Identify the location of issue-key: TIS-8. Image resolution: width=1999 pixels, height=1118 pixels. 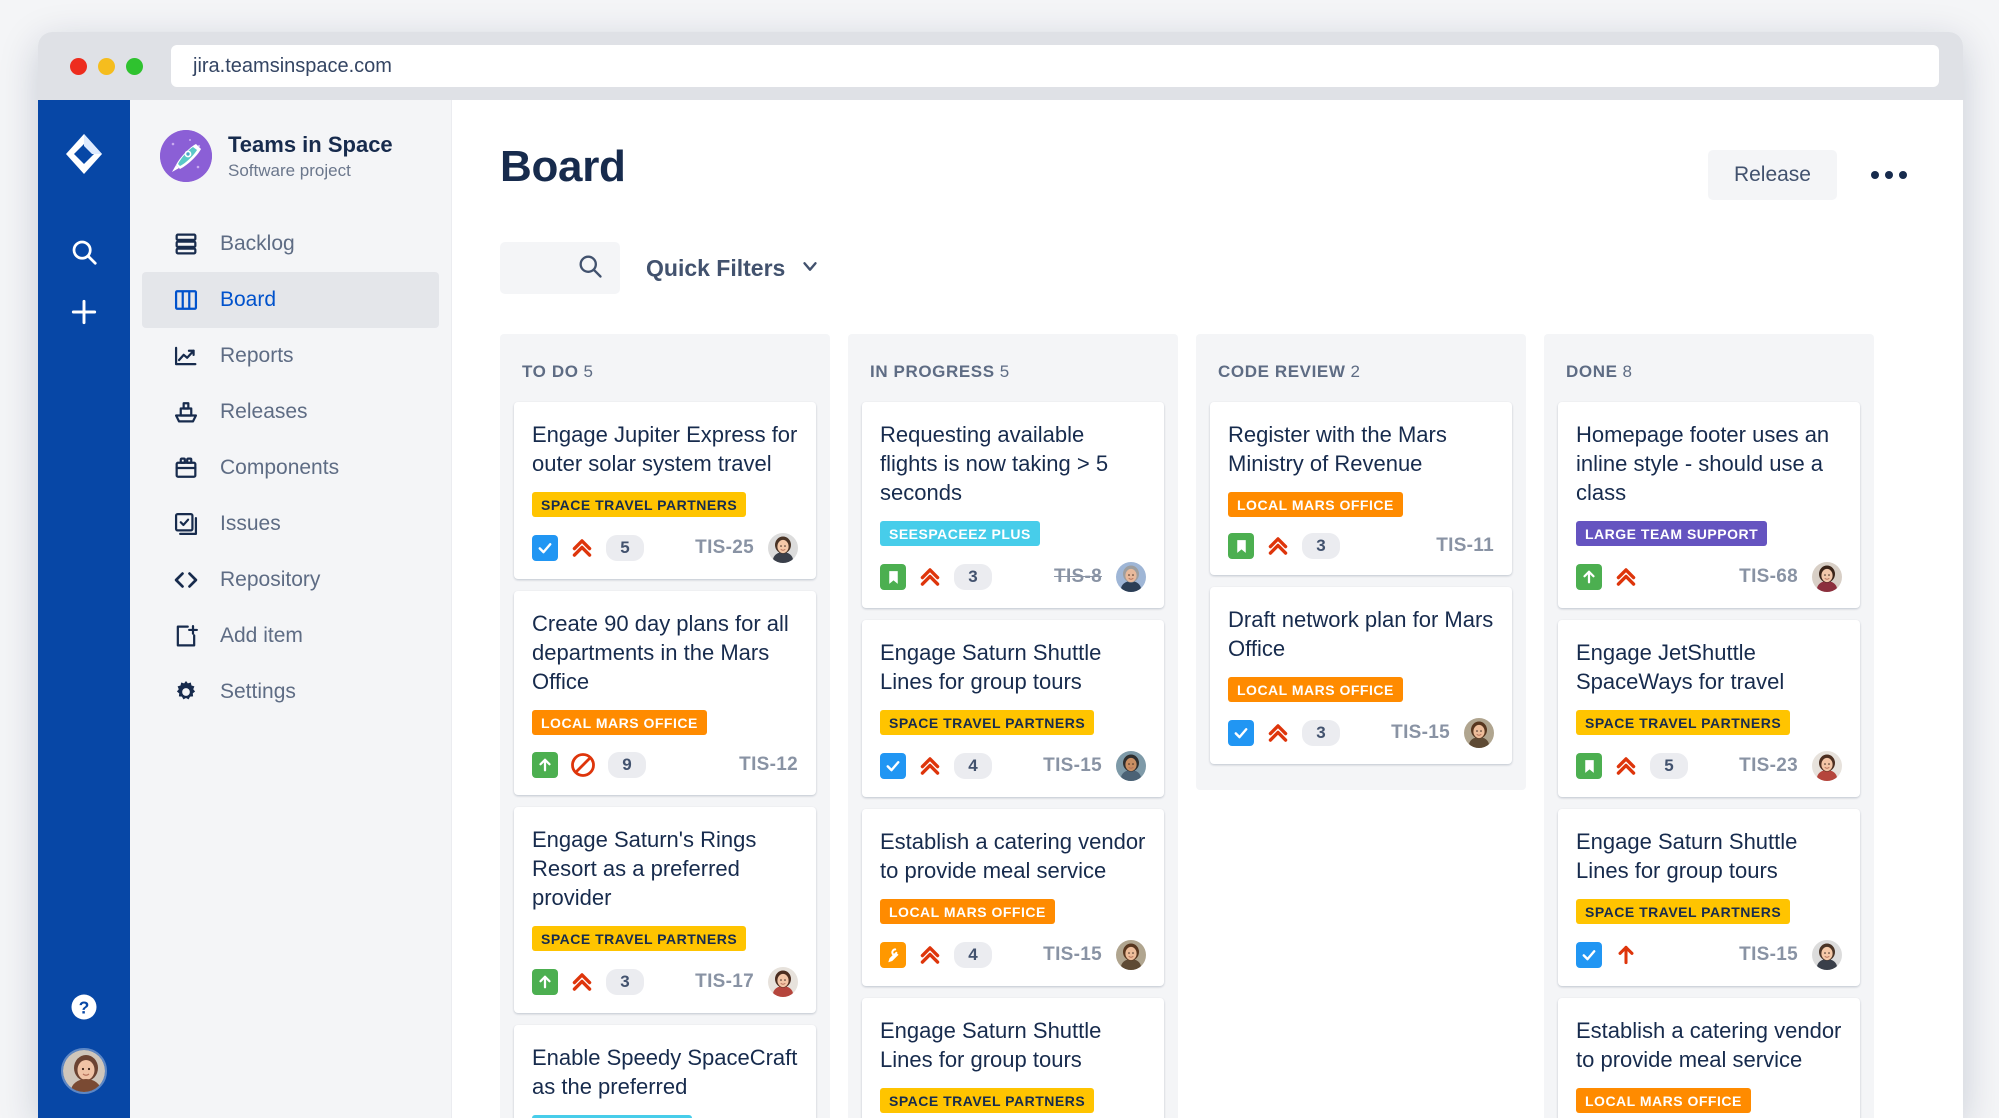
(1078, 577).